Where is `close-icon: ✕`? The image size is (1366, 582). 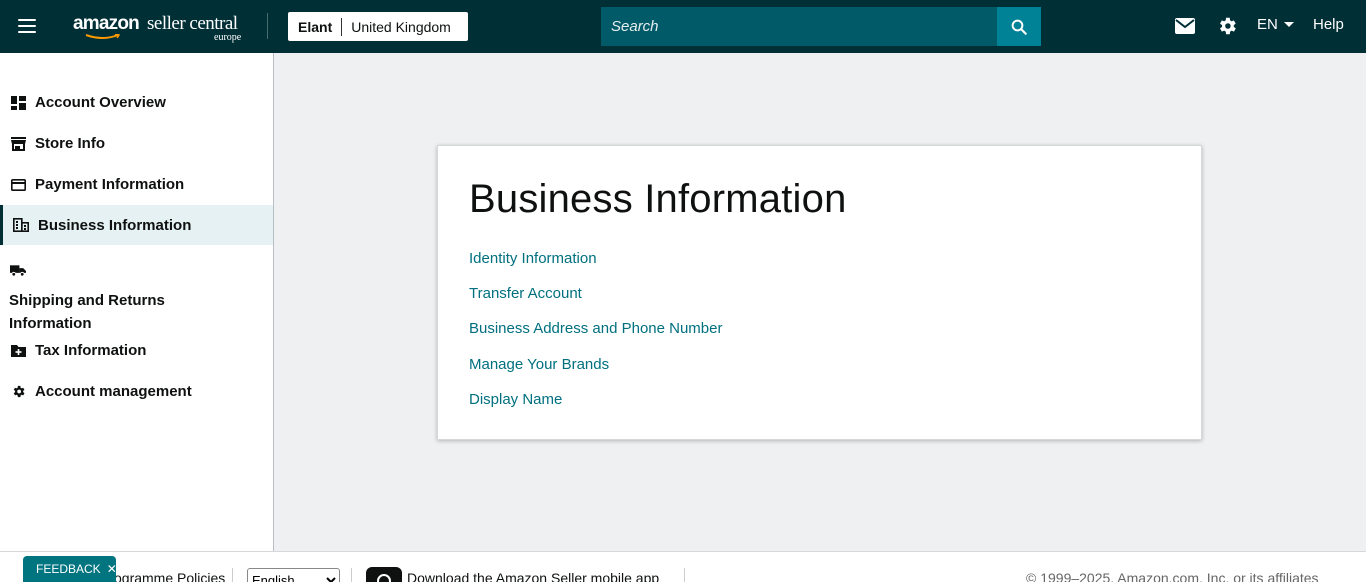 close-icon: ✕ is located at coordinates (112, 569).